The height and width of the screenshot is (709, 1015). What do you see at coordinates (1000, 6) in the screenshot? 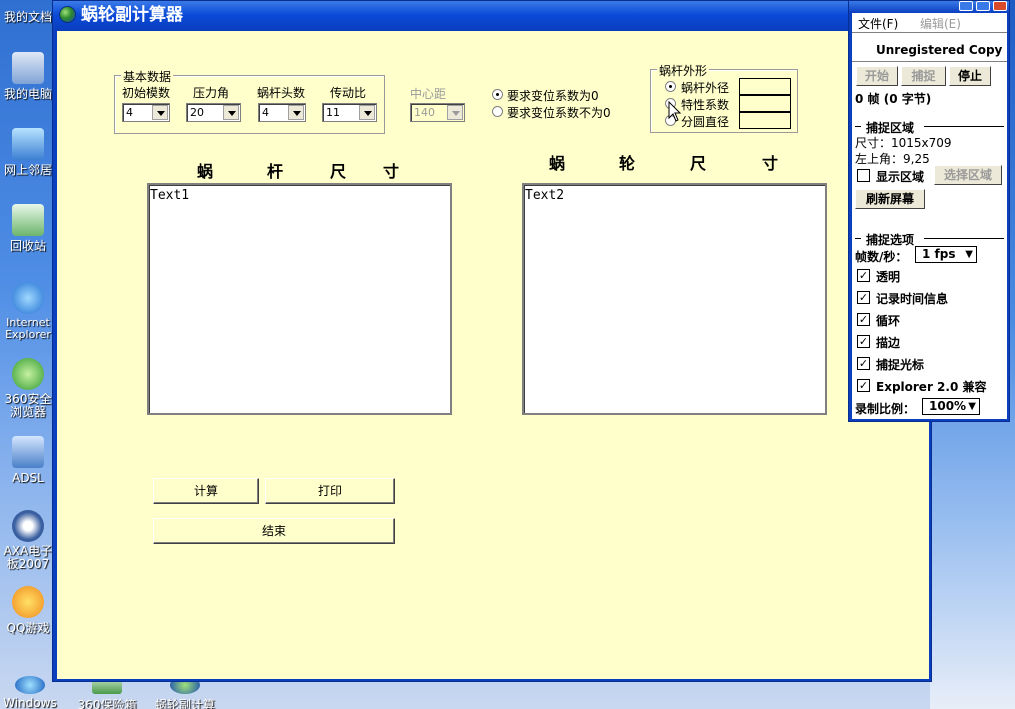
I see `close-icon` at bounding box center [1000, 6].